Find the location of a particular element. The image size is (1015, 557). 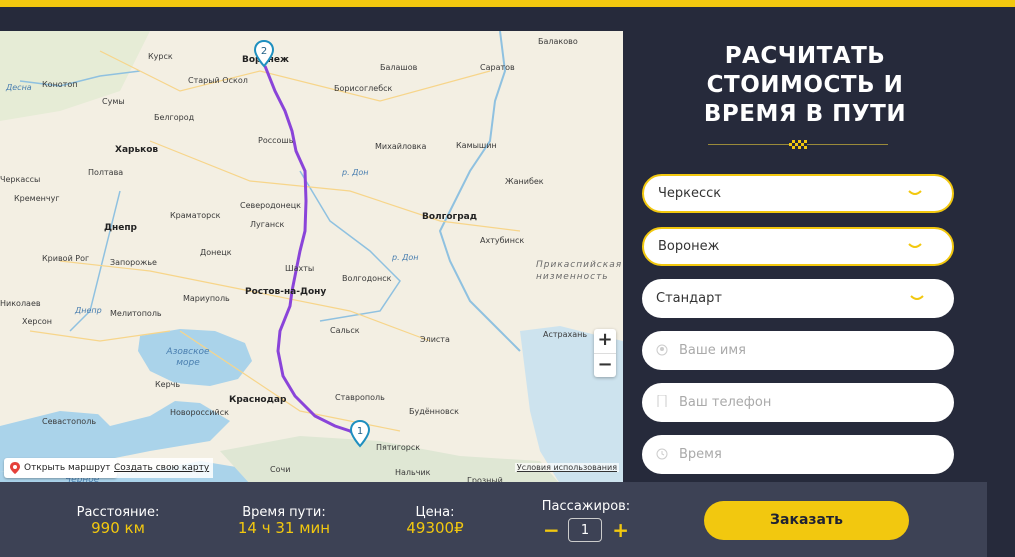

city-label: Новороссийск is located at coordinates (199, 412).